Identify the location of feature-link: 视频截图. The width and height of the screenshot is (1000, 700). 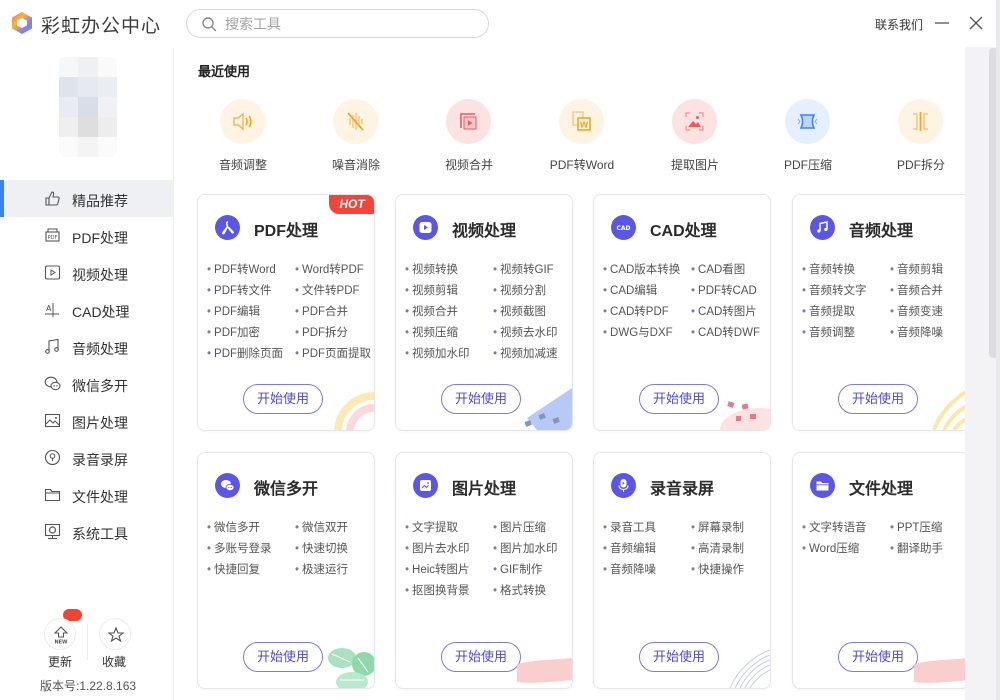
(532, 312).